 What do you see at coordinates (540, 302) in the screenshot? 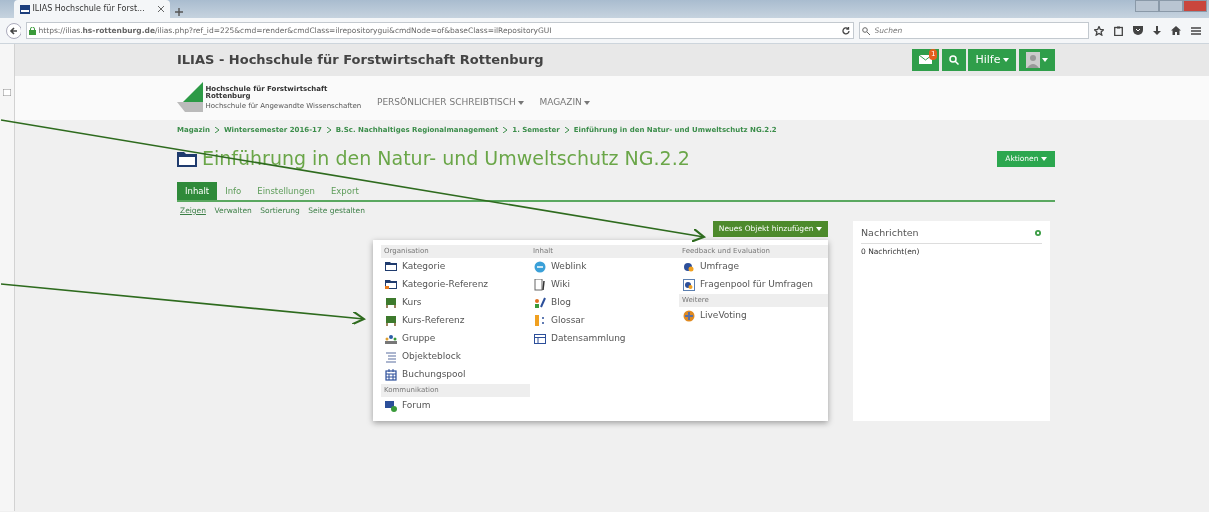
I see `blog-icon` at bounding box center [540, 302].